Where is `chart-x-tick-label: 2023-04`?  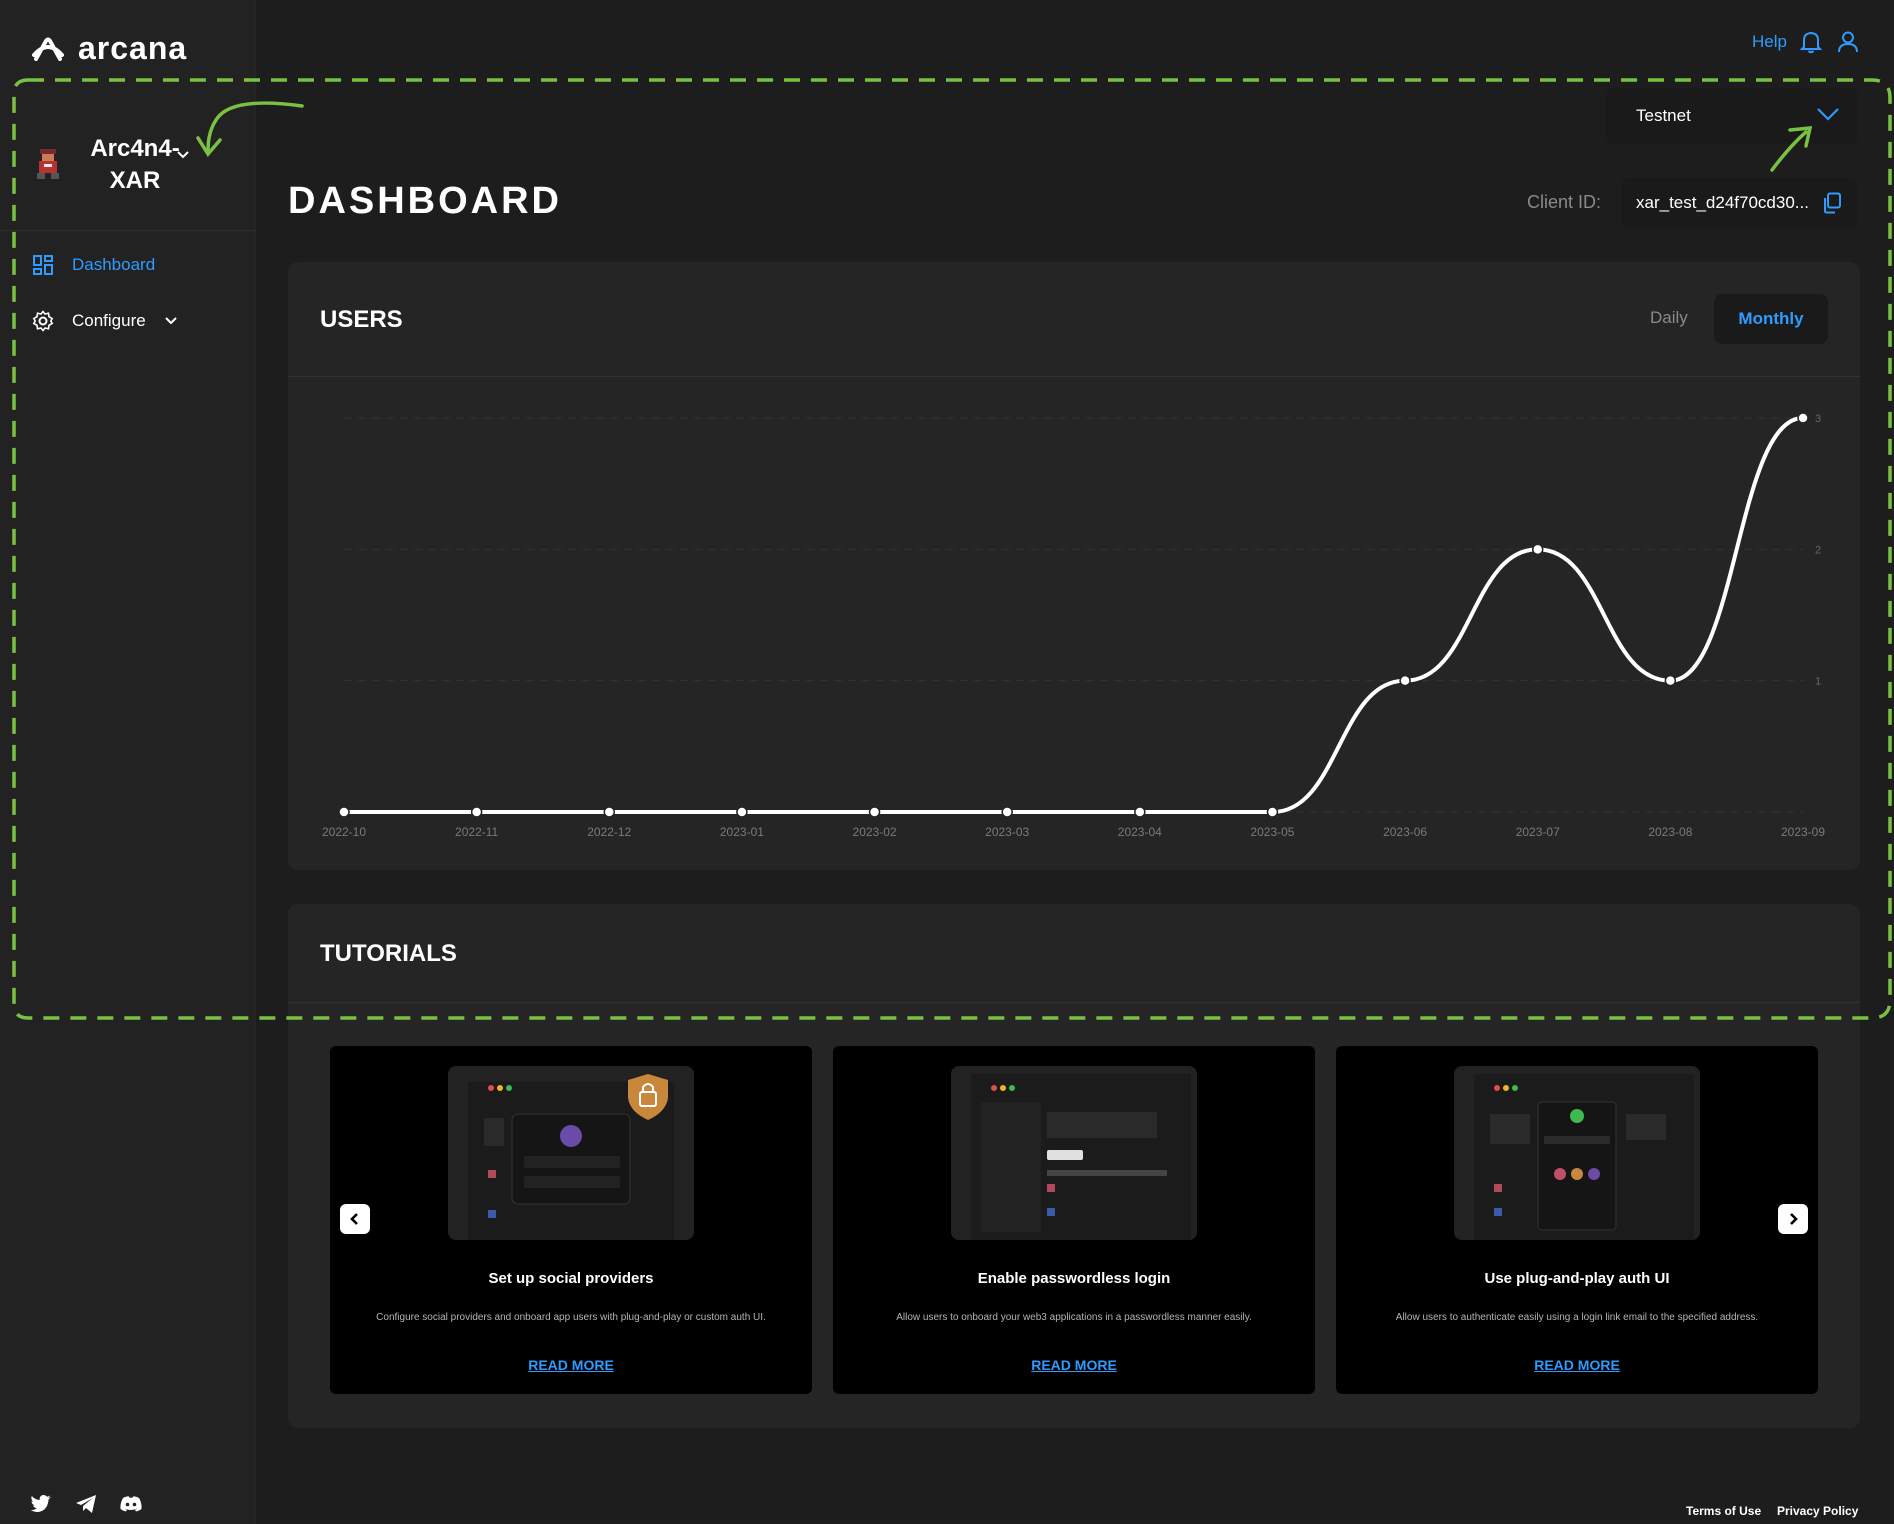 chart-x-tick-label: 2023-04 is located at coordinates (1140, 832).